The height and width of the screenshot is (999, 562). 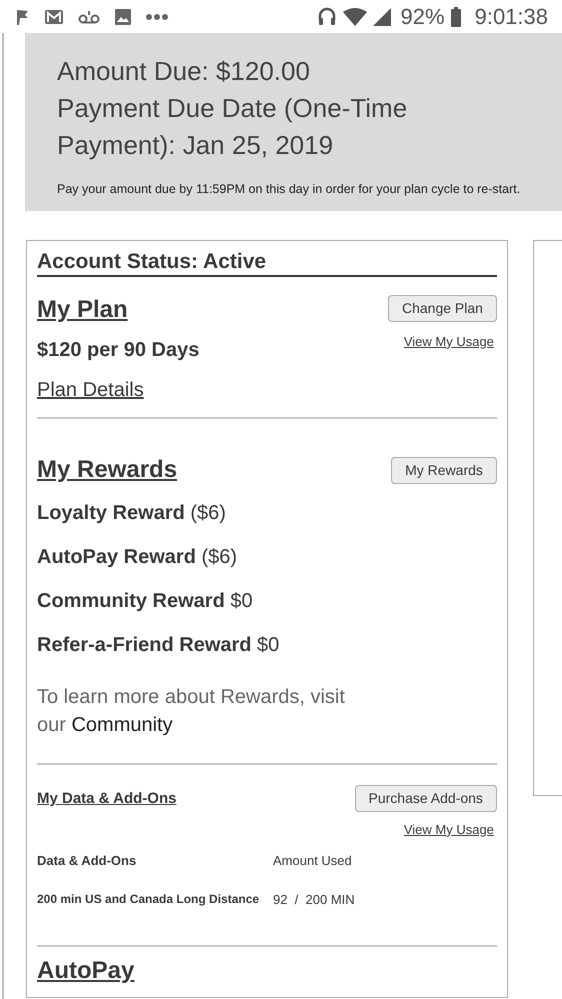 I want to click on flag-icon, so click(x=22, y=17).